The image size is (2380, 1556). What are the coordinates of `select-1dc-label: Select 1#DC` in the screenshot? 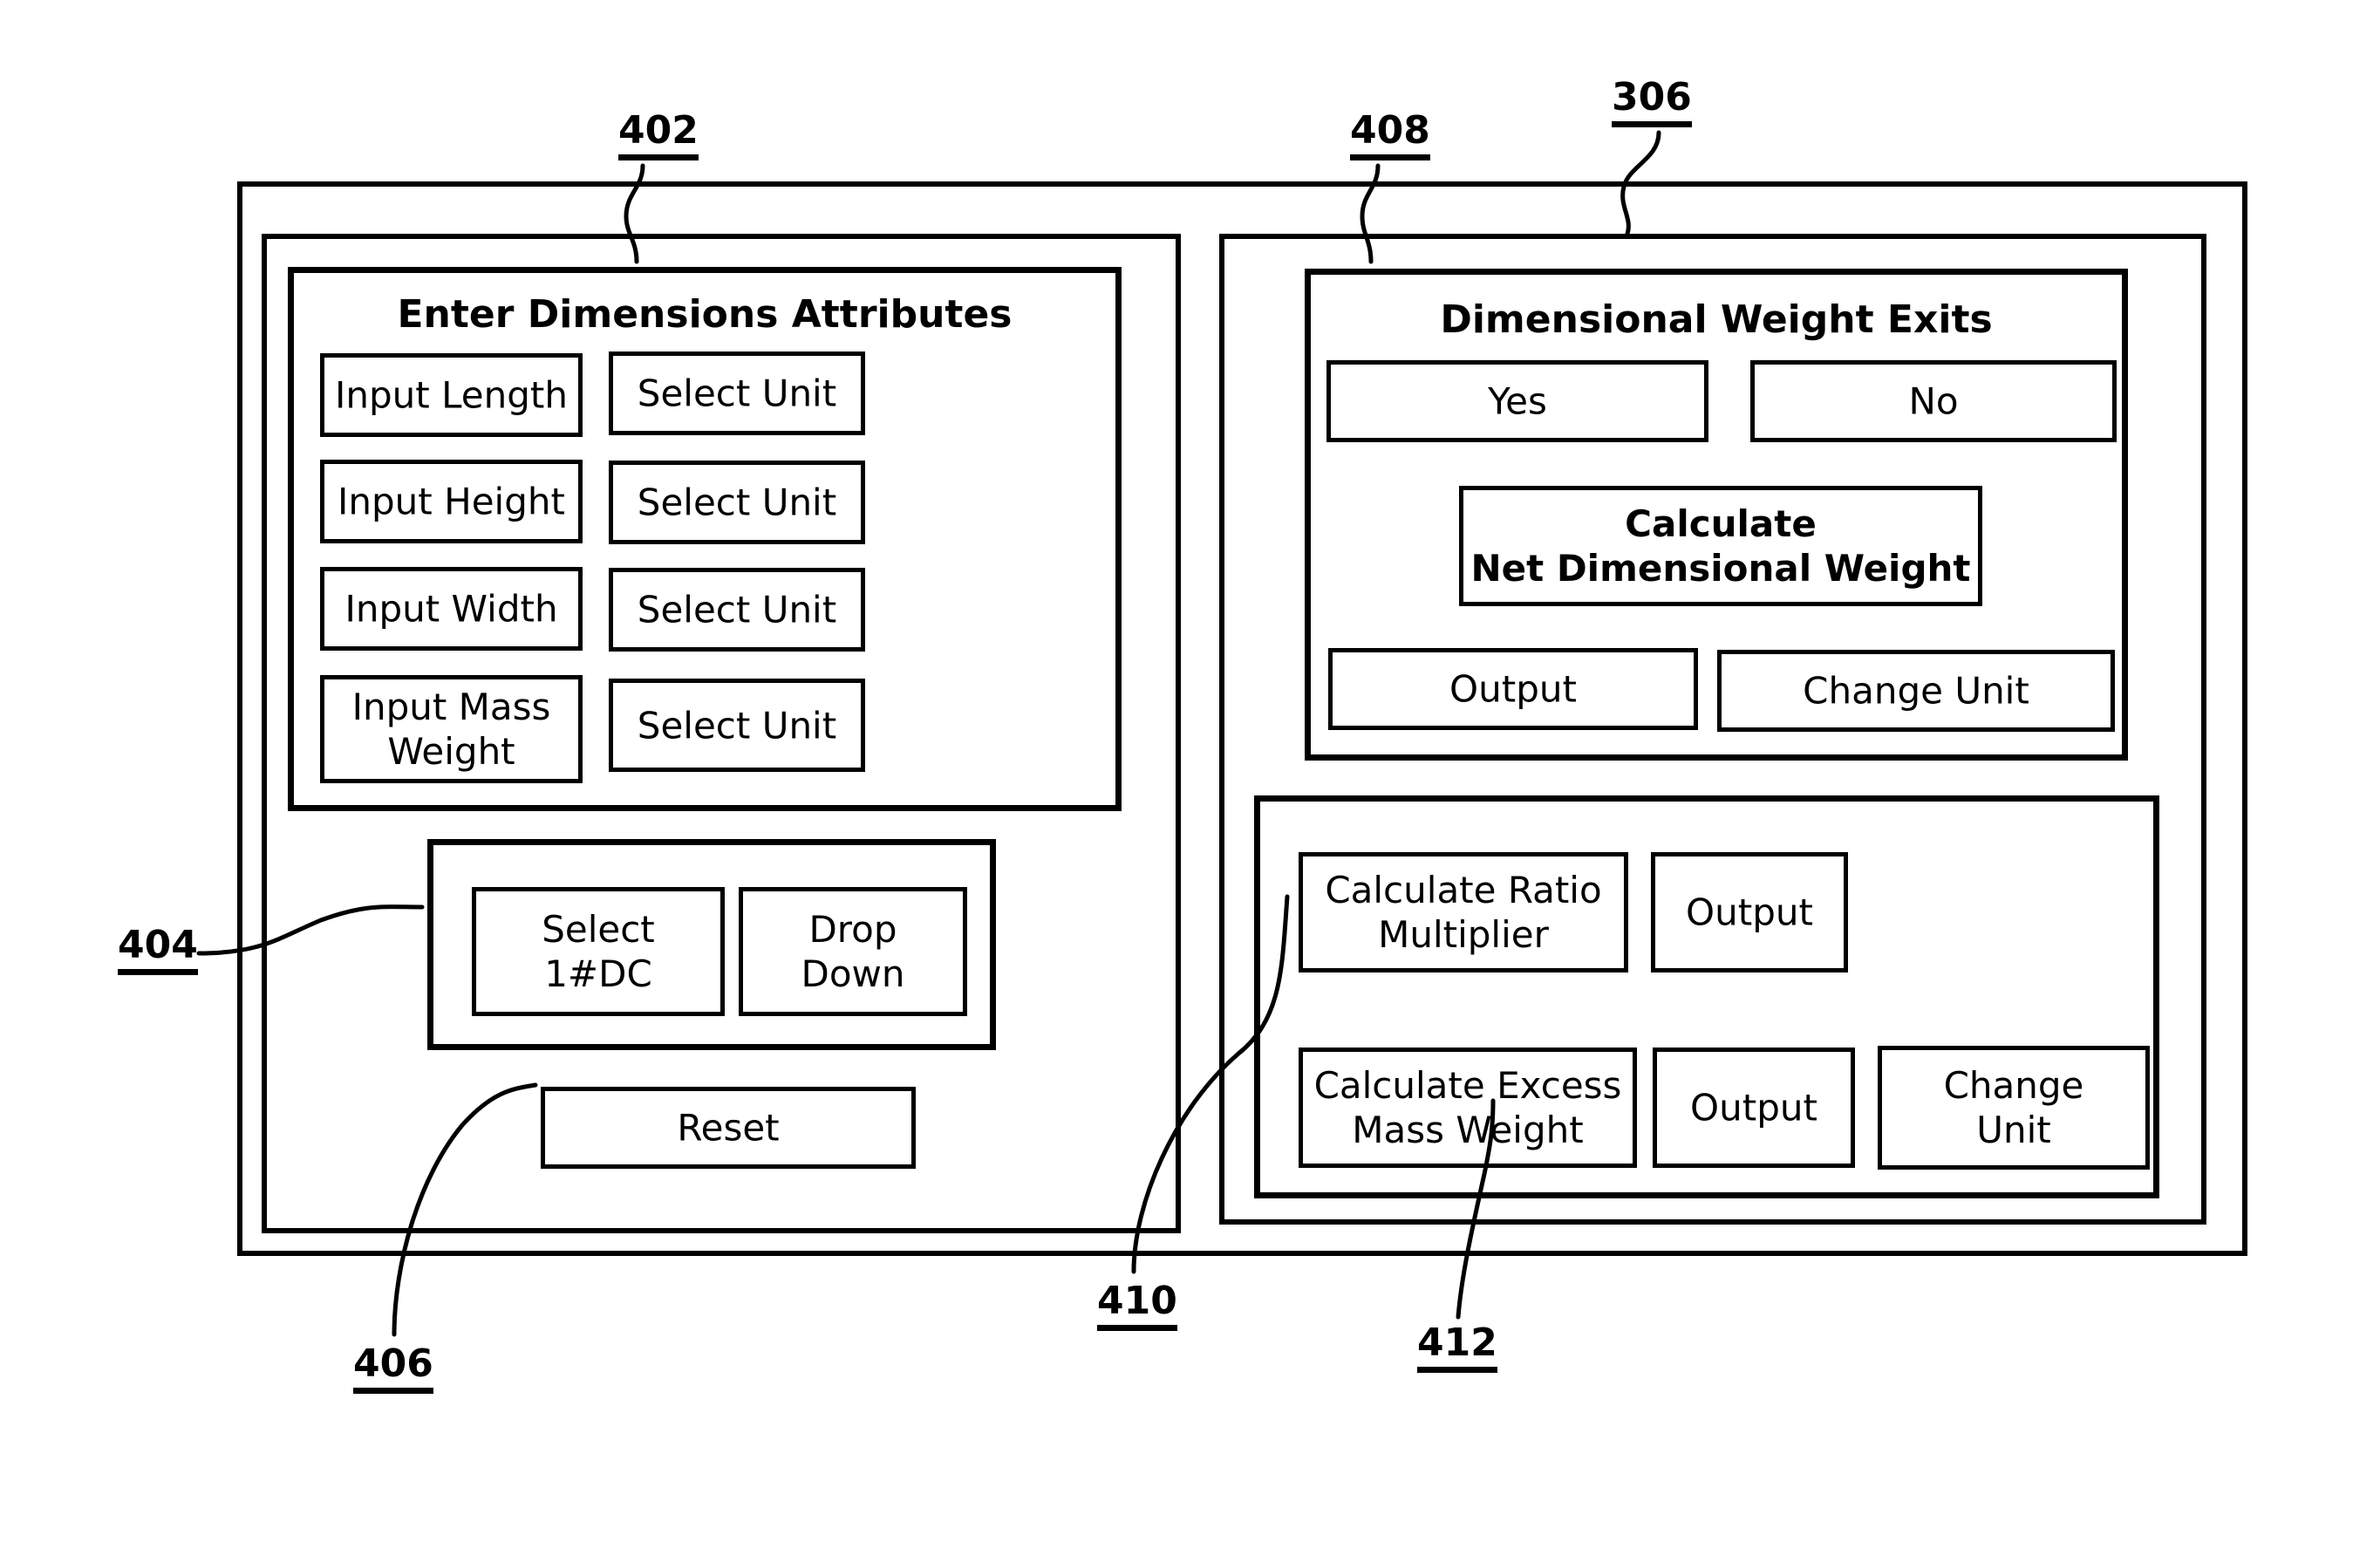 It's located at (598, 951).